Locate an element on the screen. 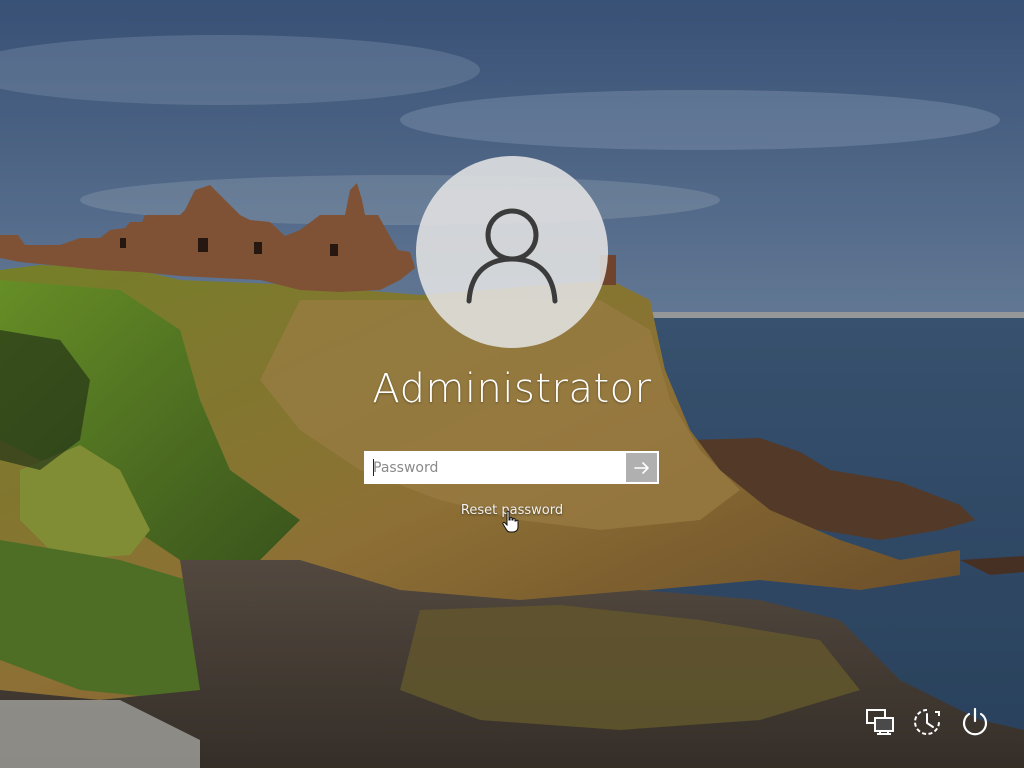 The height and width of the screenshot is (768, 1024). account-name: Administrator is located at coordinates (512, 389).